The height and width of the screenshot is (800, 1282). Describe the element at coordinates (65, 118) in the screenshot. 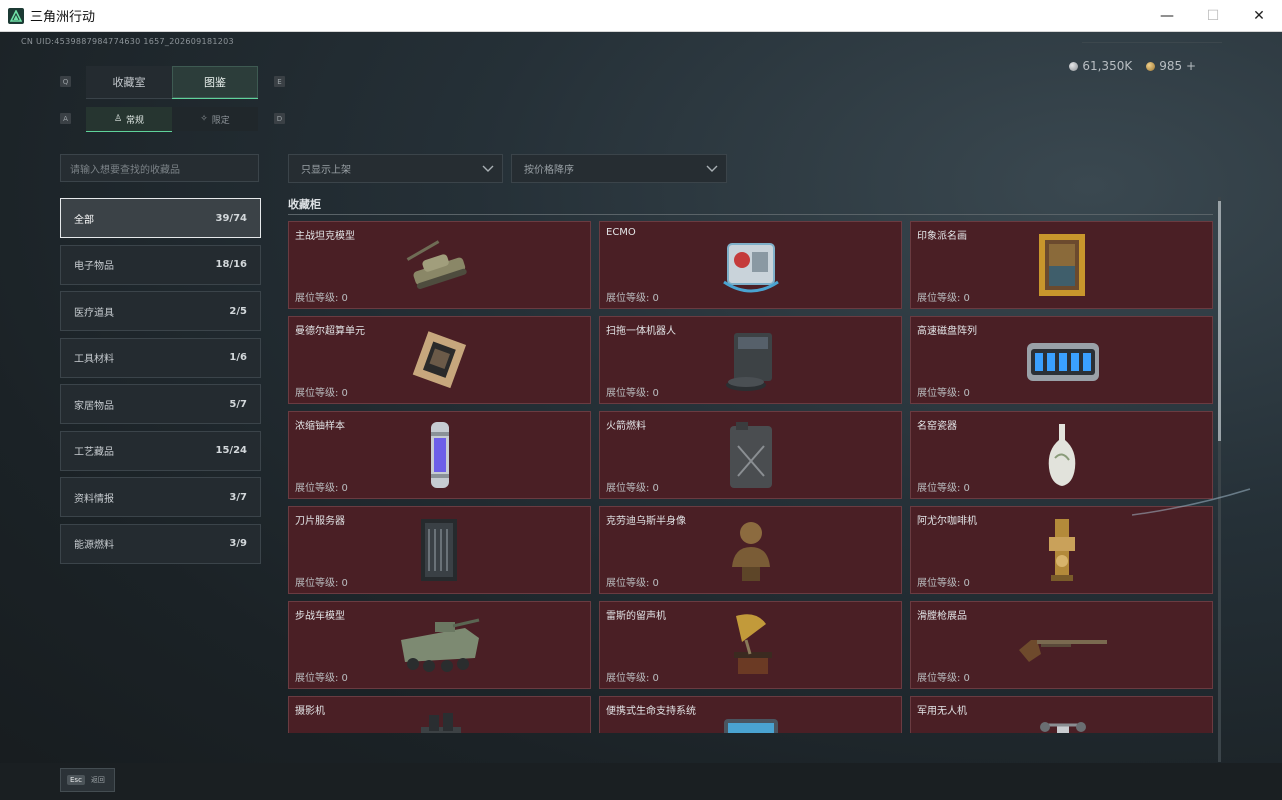

I see `key-hint-a: A` at that location.